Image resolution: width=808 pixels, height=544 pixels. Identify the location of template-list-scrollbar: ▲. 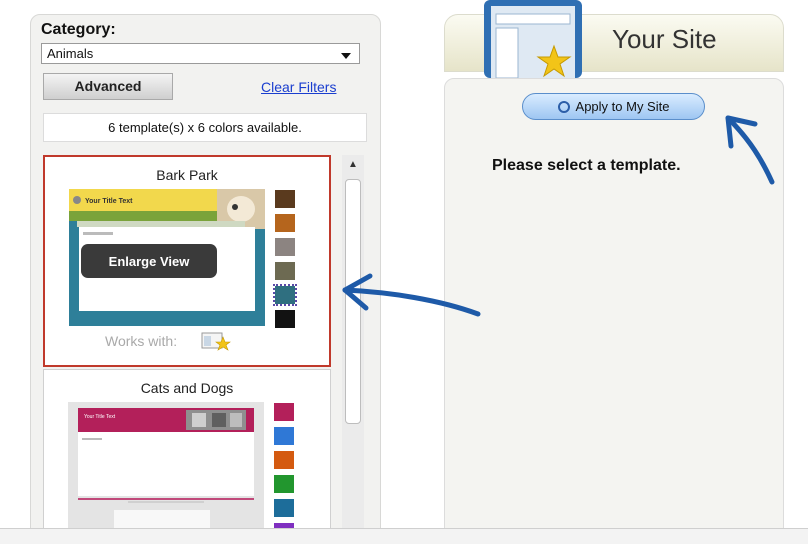
(353, 349).